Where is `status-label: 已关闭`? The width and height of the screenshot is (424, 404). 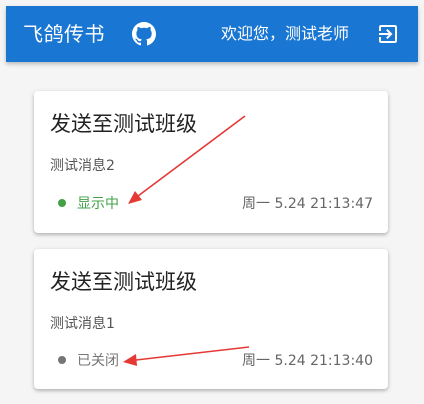
status-label: 已关闭 is located at coordinates (98, 361).